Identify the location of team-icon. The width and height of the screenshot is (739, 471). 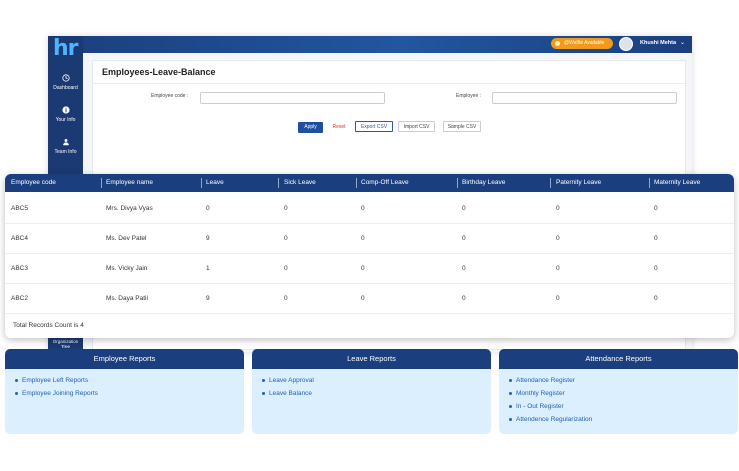
(65, 142).